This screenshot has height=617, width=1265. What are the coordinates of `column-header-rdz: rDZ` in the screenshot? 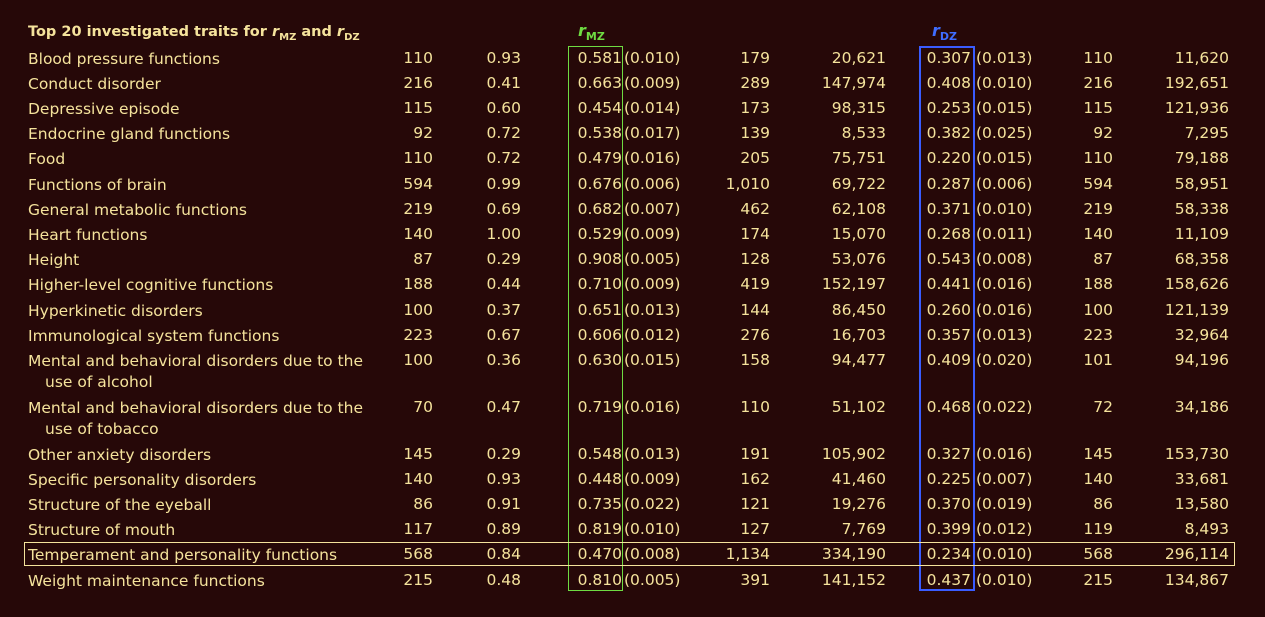 It's located at (944, 32).